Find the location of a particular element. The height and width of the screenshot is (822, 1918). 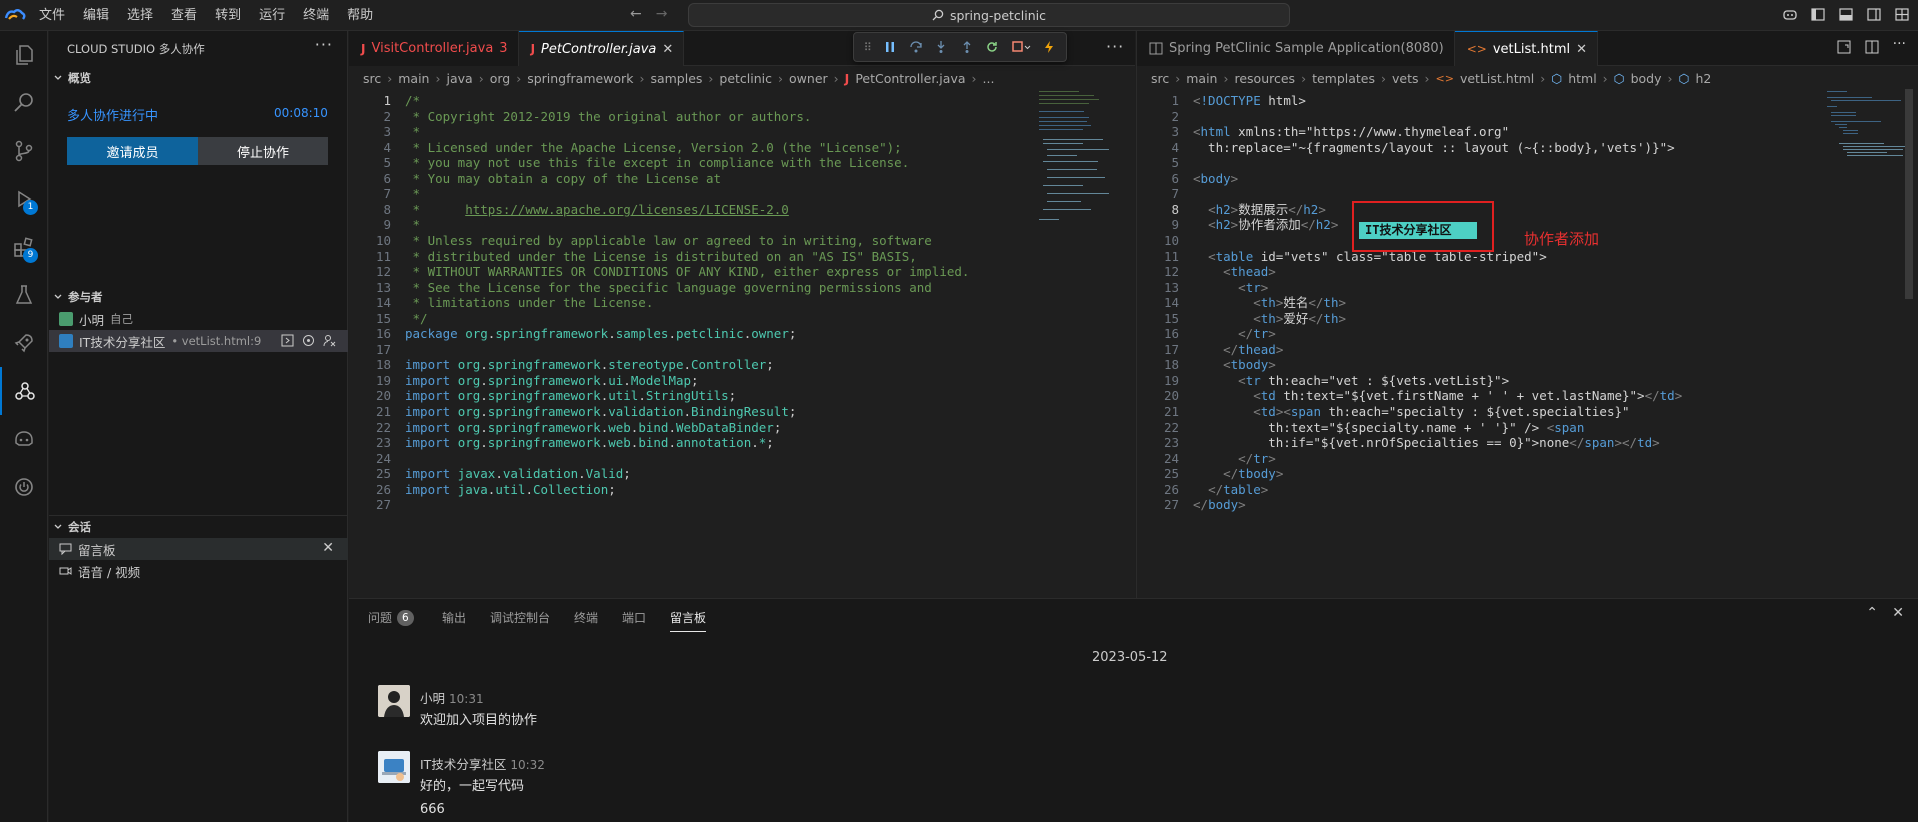

breadcrumb-item: samples is located at coordinates (676, 78).